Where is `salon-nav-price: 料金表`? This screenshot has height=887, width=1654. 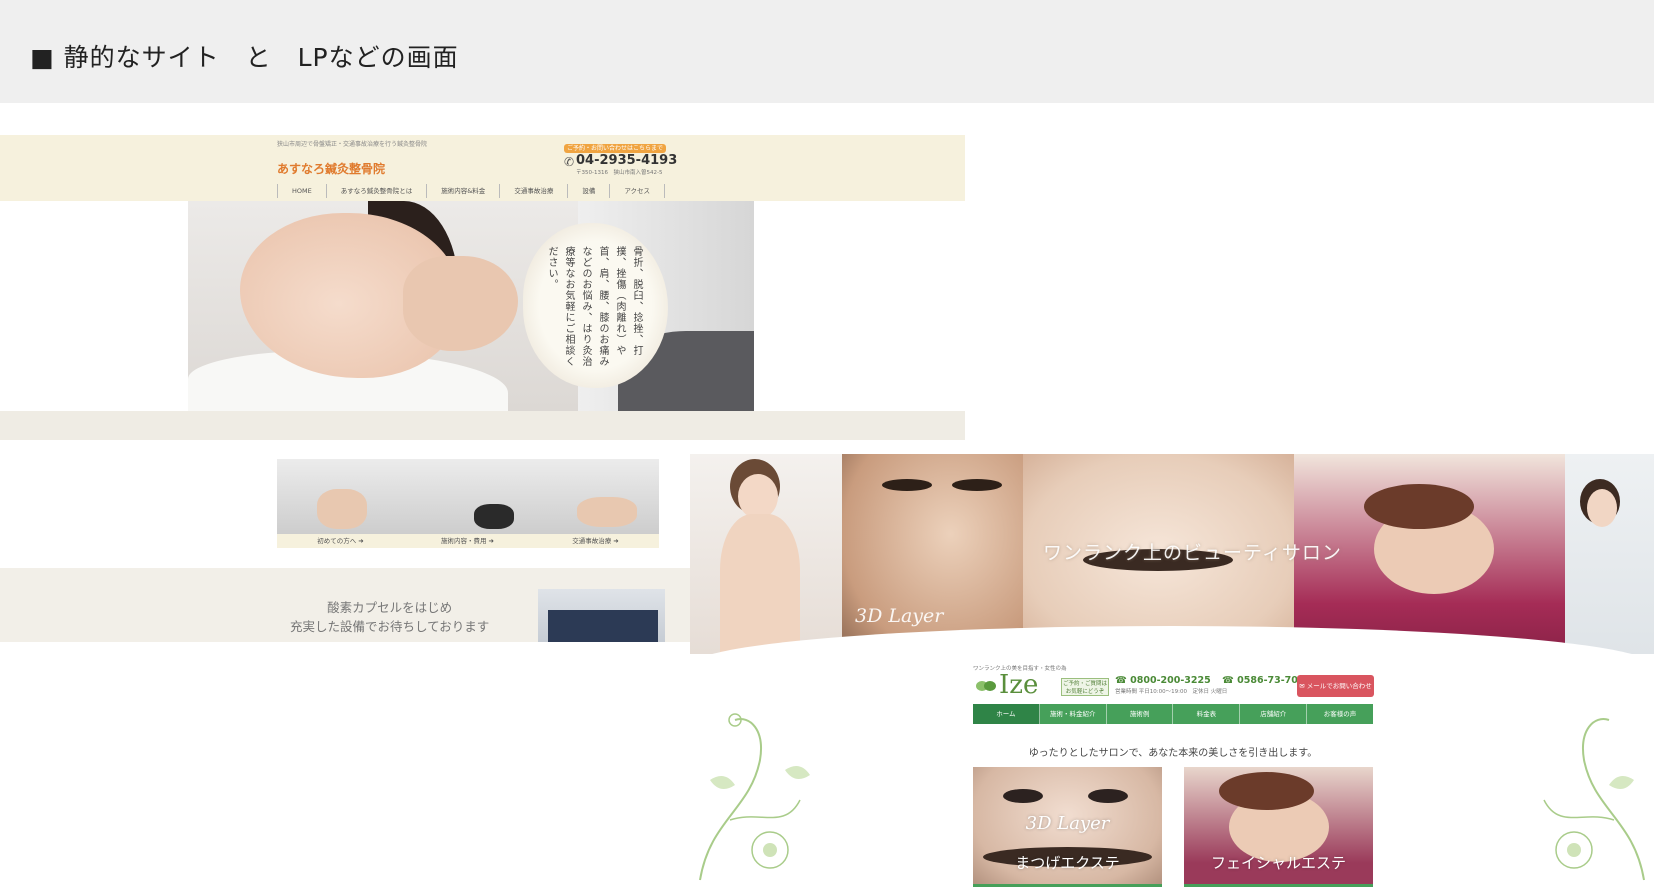
salon-nav-price: 料金表 is located at coordinates (1207, 714).